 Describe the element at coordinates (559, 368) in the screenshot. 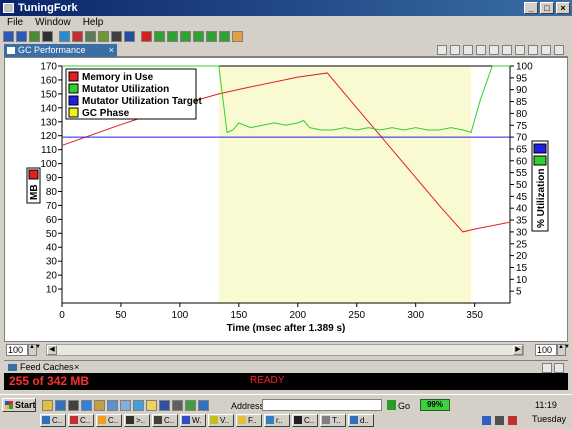

I see `maximize-view-icon` at that location.